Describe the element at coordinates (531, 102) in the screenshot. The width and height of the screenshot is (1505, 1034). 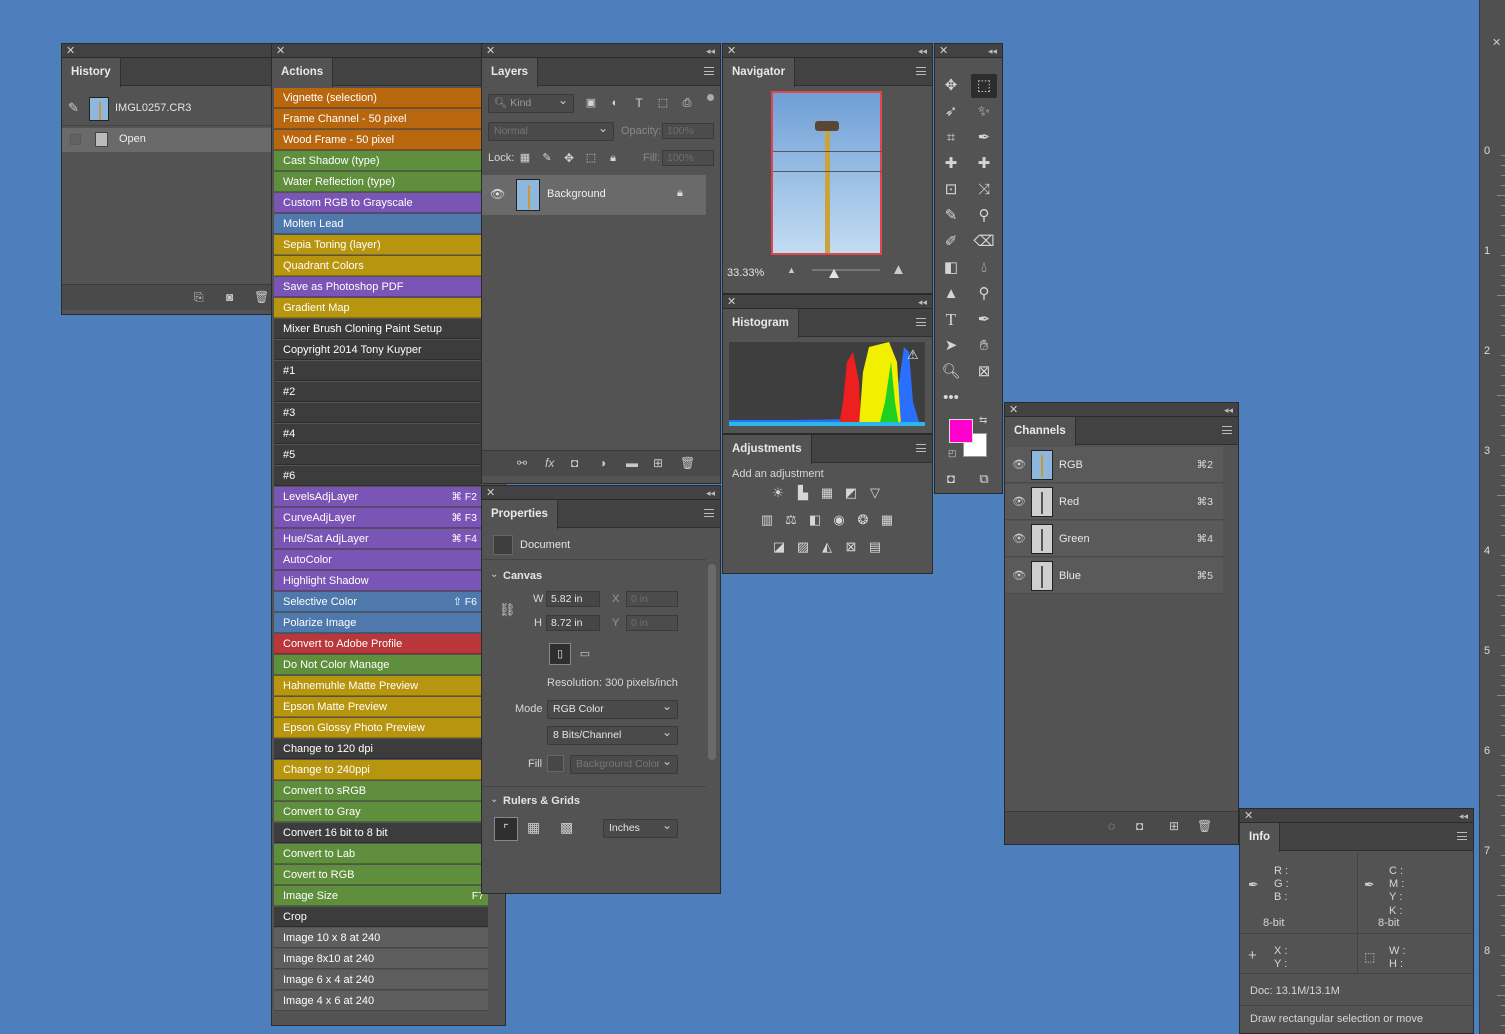
I see `kind-filter-dropdown: 🔍︎ Kind` at that location.